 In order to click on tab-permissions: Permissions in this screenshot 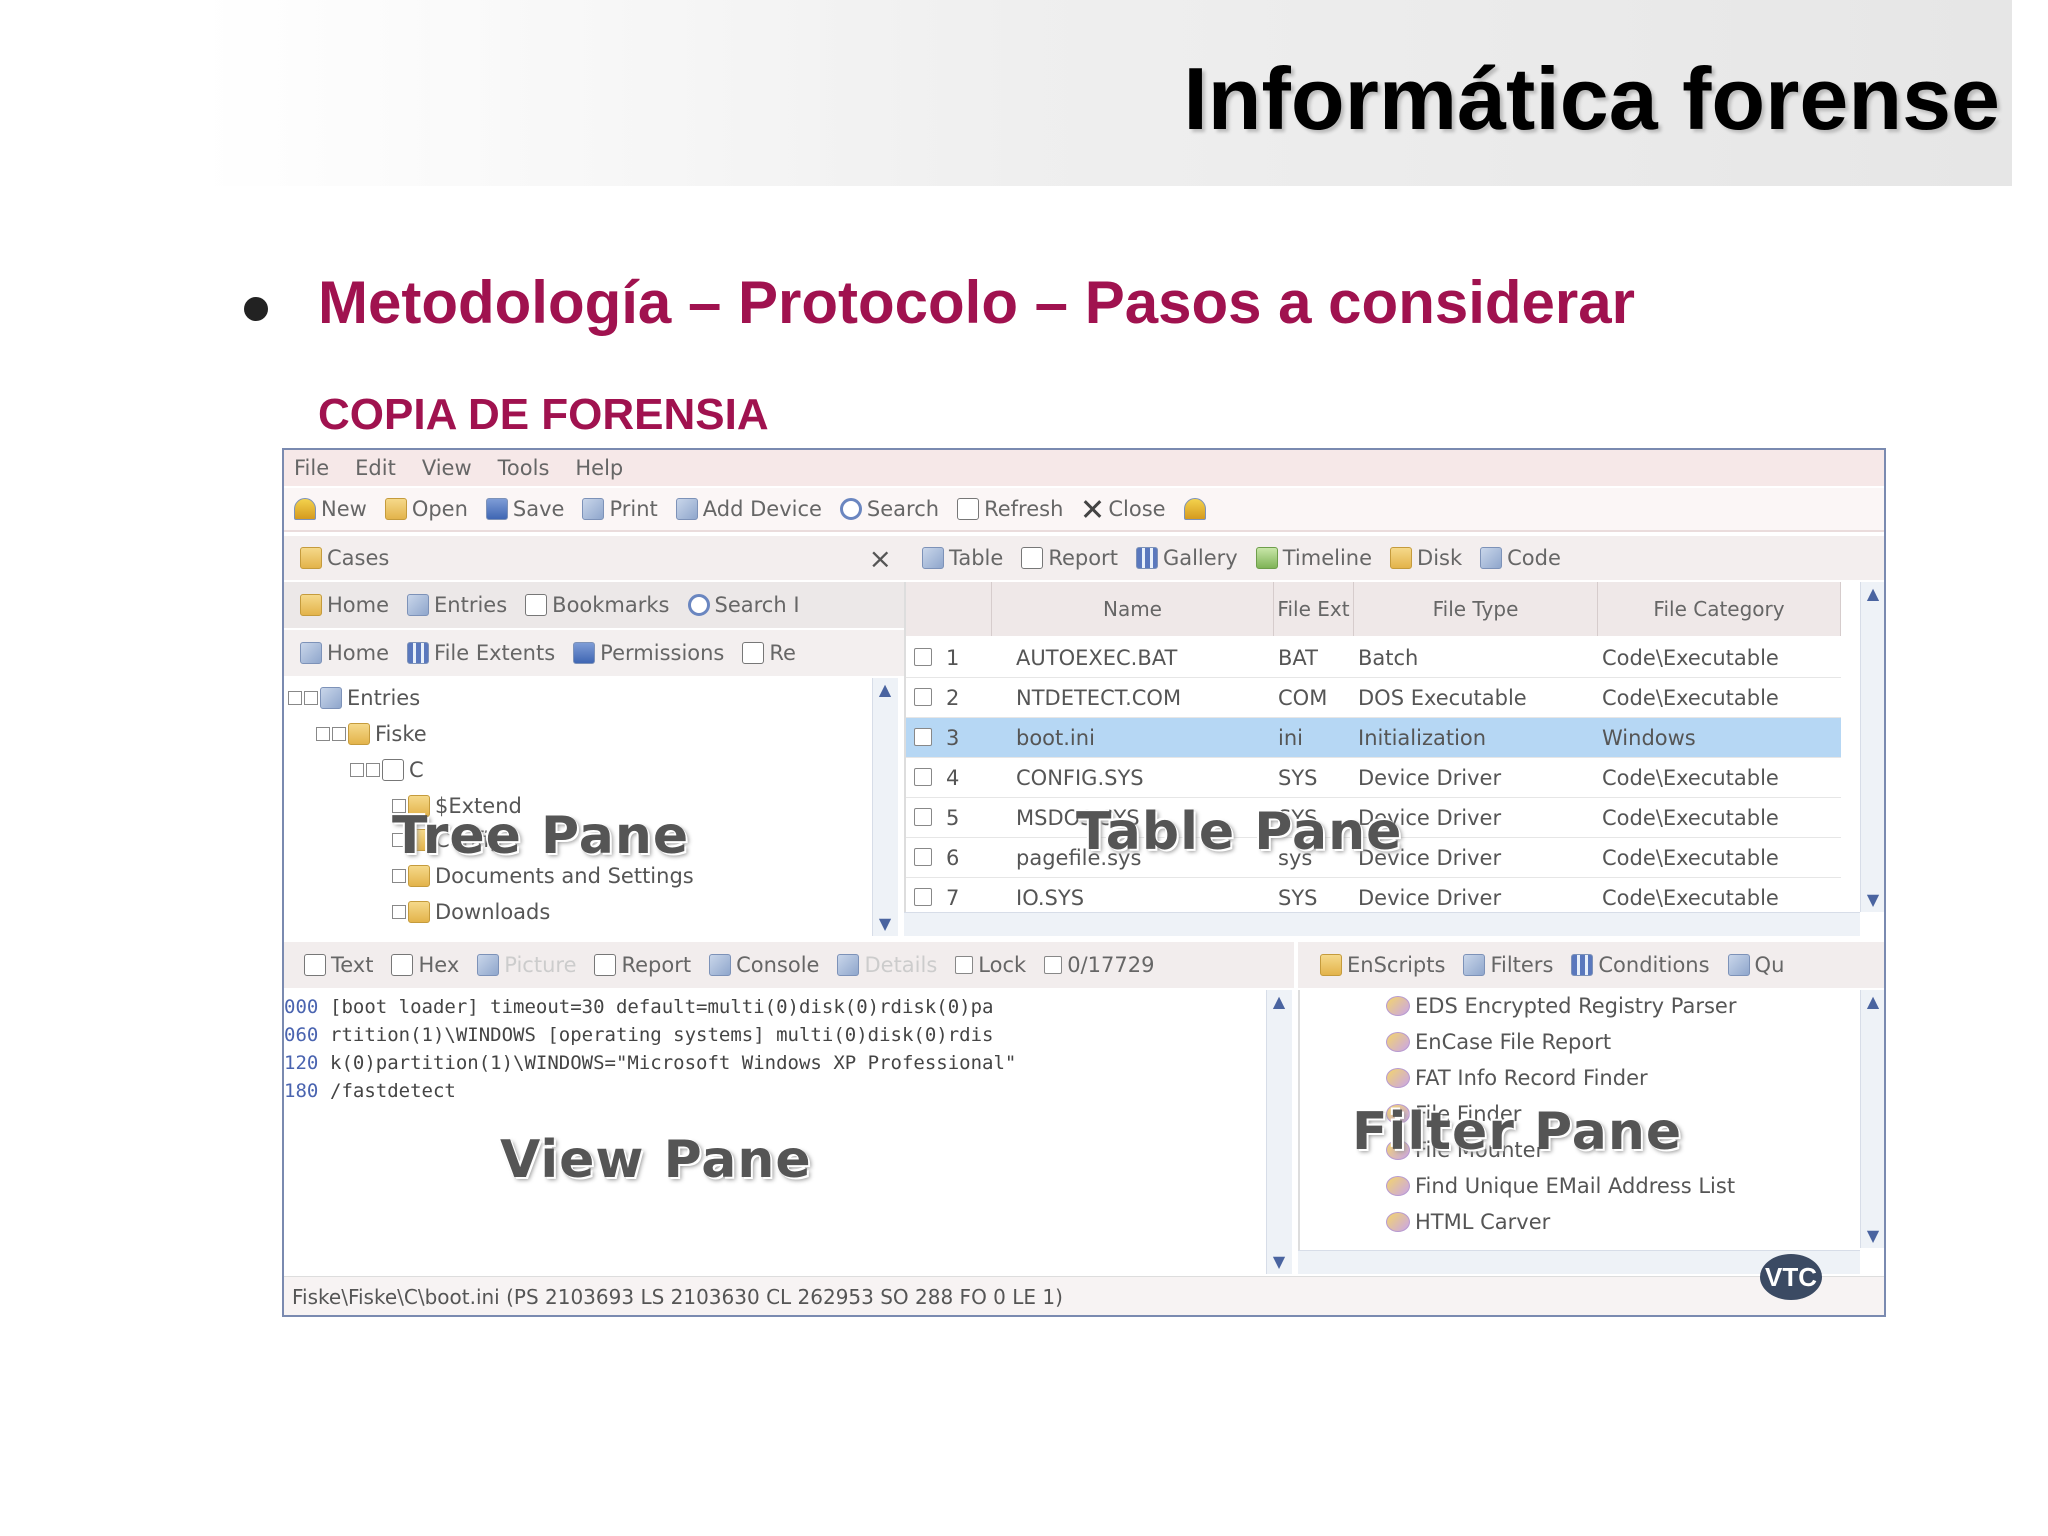, I will do `click(648, 653)`.